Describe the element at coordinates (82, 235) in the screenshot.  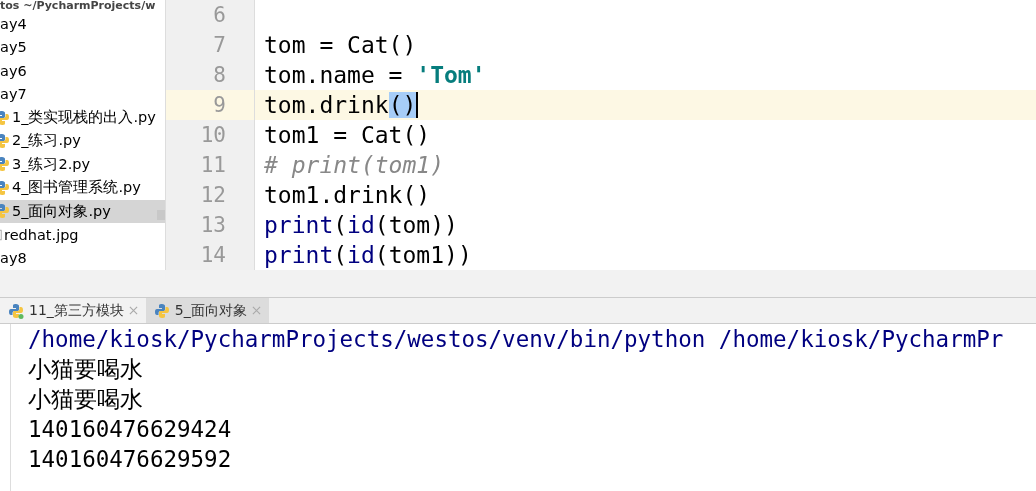
I see `tree-item: redhat.jpg` at that location.